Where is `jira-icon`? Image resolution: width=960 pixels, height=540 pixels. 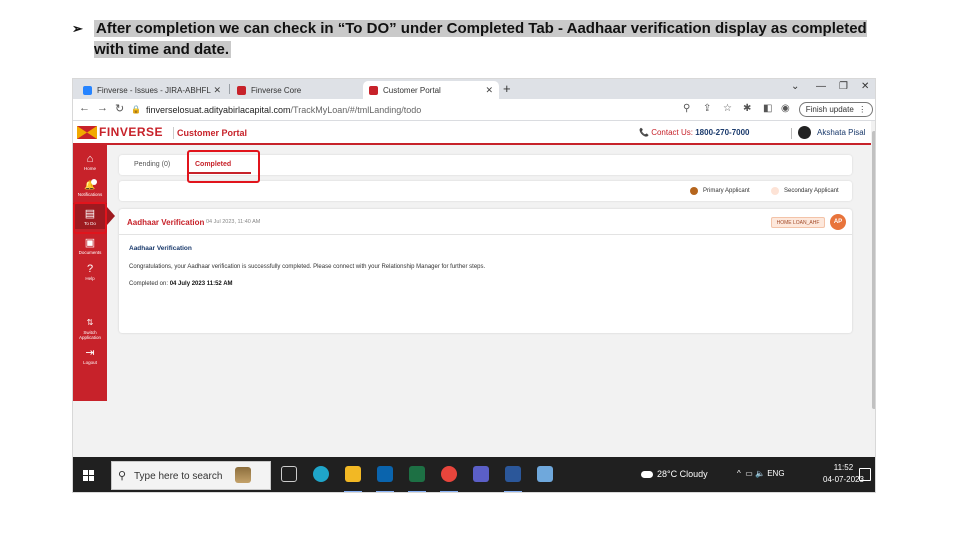
jira-icon is located at coordinates (87, 90).